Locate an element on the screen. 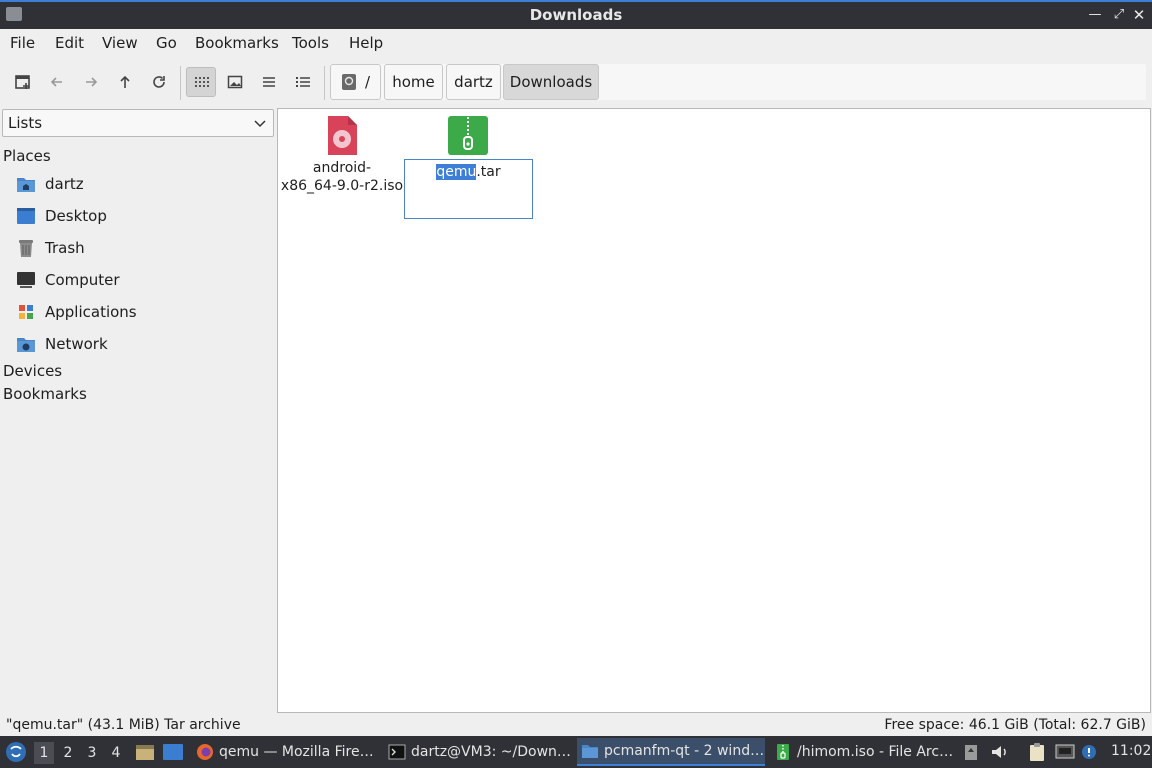 The image size is (1152, 768). lxqt-logo-icon is located at coordinates (16, 752).